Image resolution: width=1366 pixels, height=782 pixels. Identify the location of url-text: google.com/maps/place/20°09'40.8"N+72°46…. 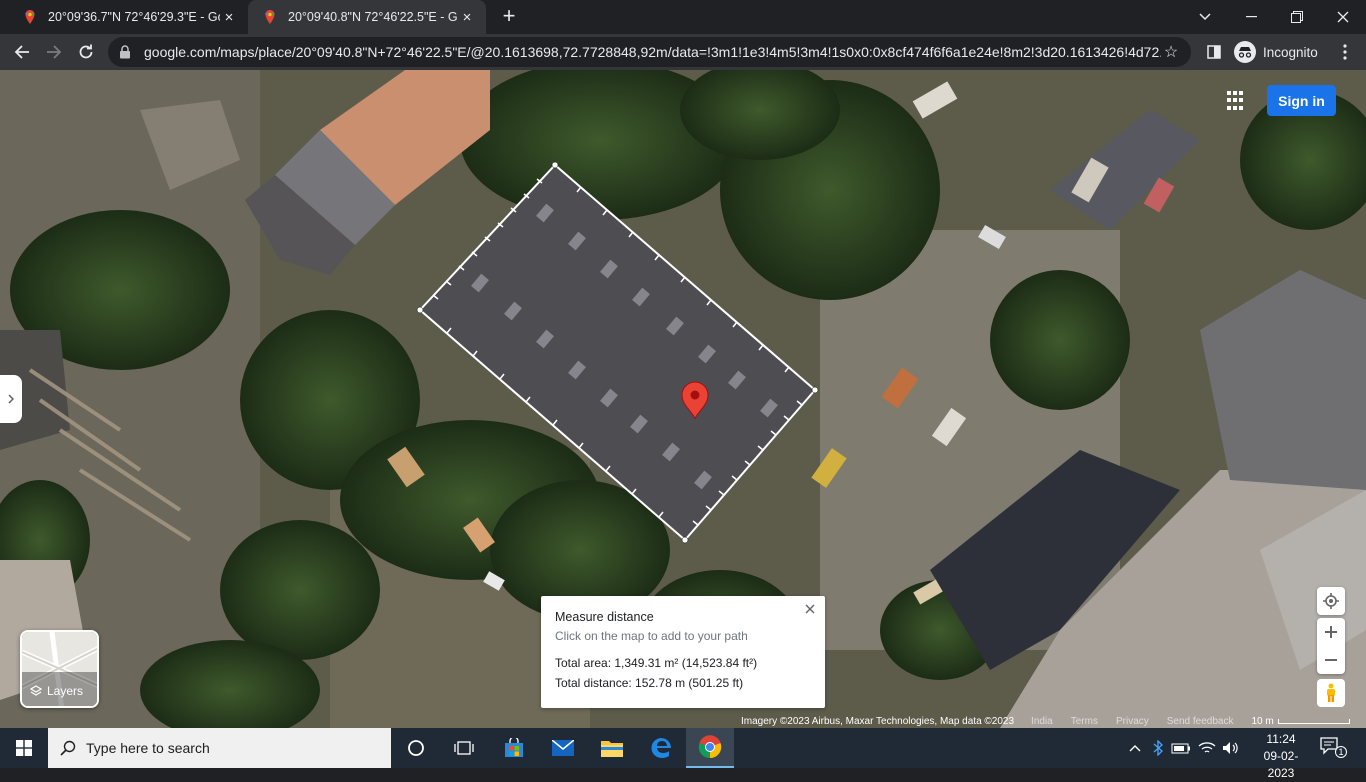
(652, 52).